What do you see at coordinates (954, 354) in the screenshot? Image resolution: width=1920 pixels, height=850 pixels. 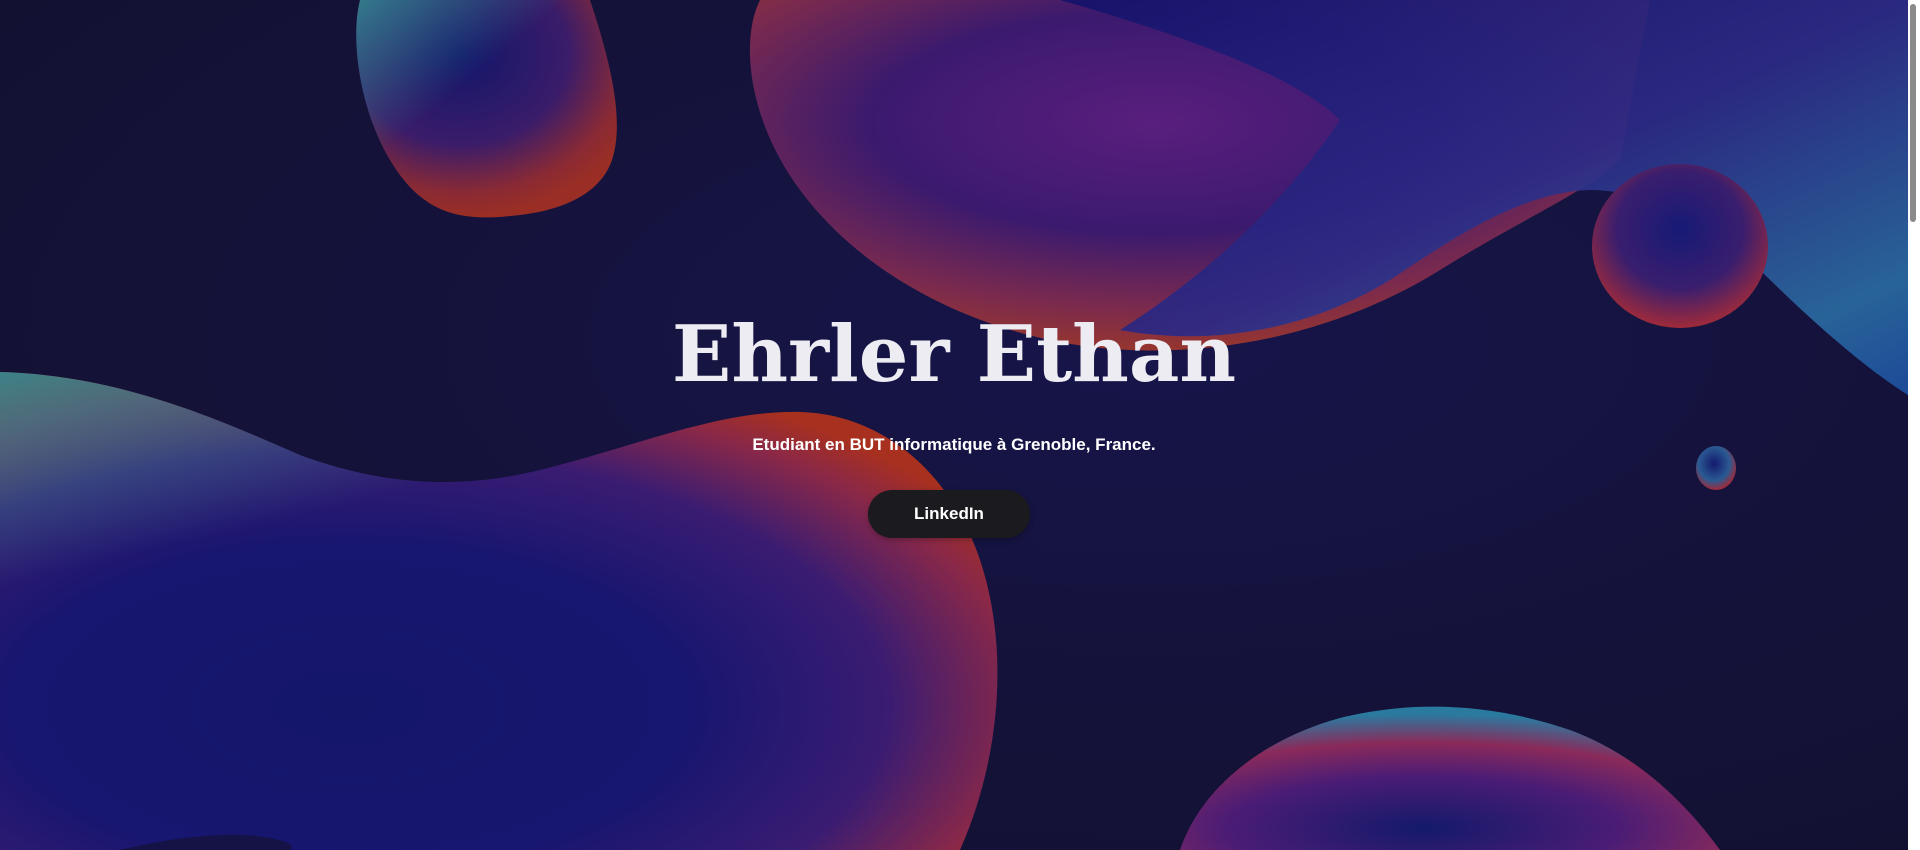 I see `hero-title: Ehrler Ethan` at bounding box center [954, 354].